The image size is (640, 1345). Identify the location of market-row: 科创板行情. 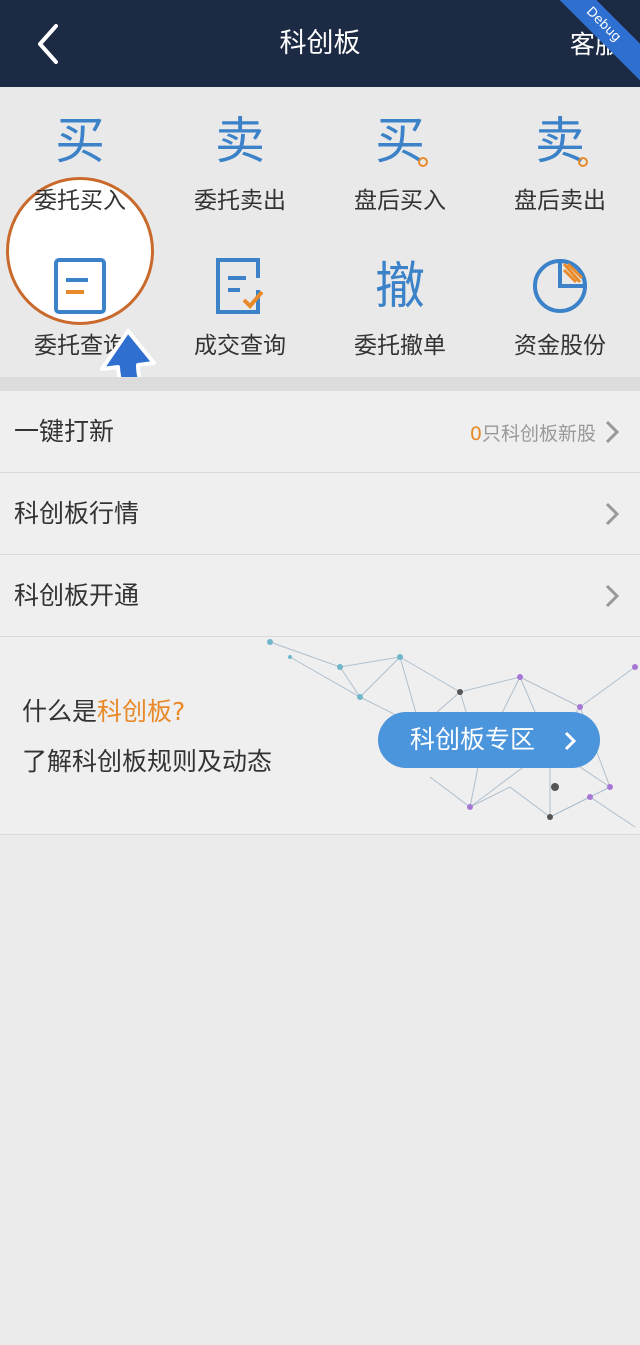
(320, 514).